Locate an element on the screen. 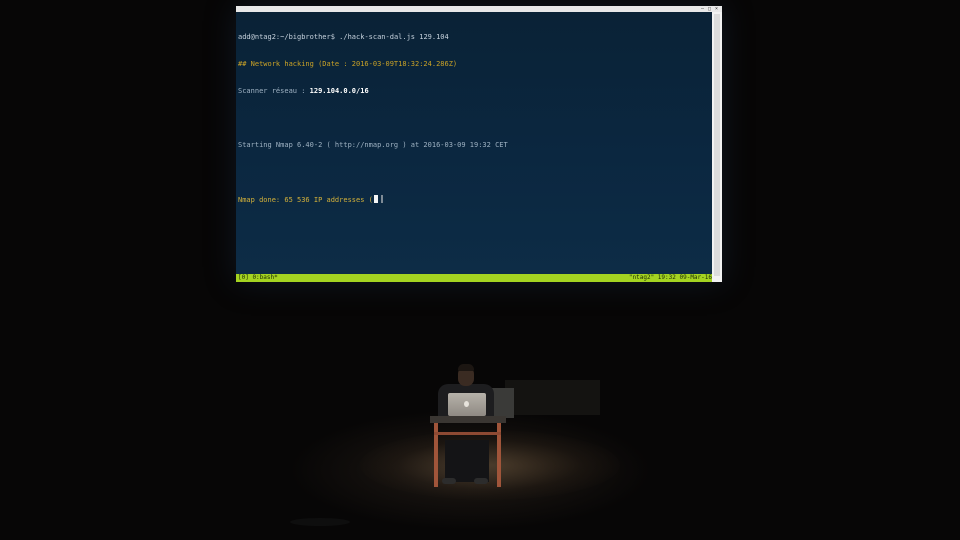  desk-top is located at coordinates (468, 419).